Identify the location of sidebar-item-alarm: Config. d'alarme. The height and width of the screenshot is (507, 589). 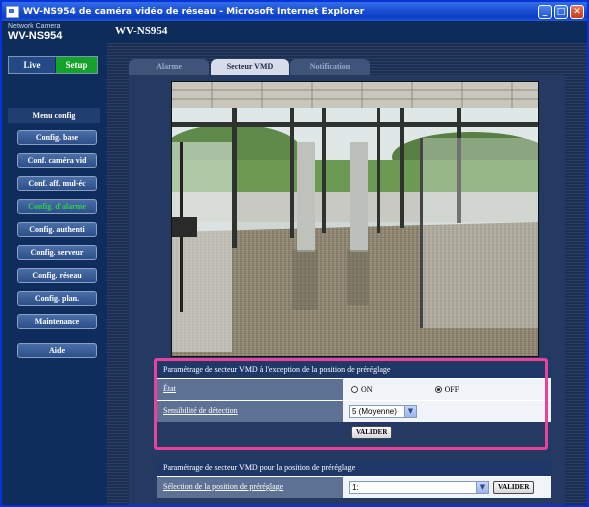
(57, 206).